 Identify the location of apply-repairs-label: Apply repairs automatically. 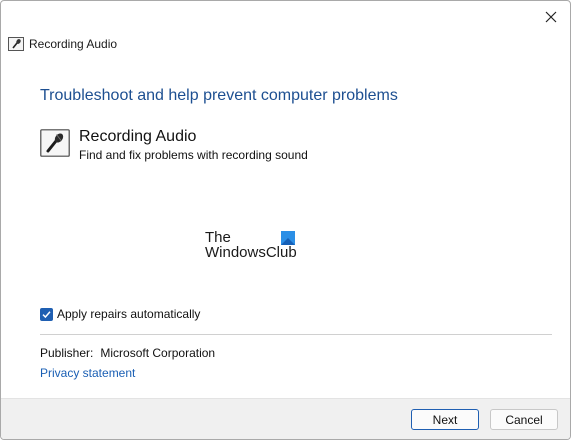
(129, 314).